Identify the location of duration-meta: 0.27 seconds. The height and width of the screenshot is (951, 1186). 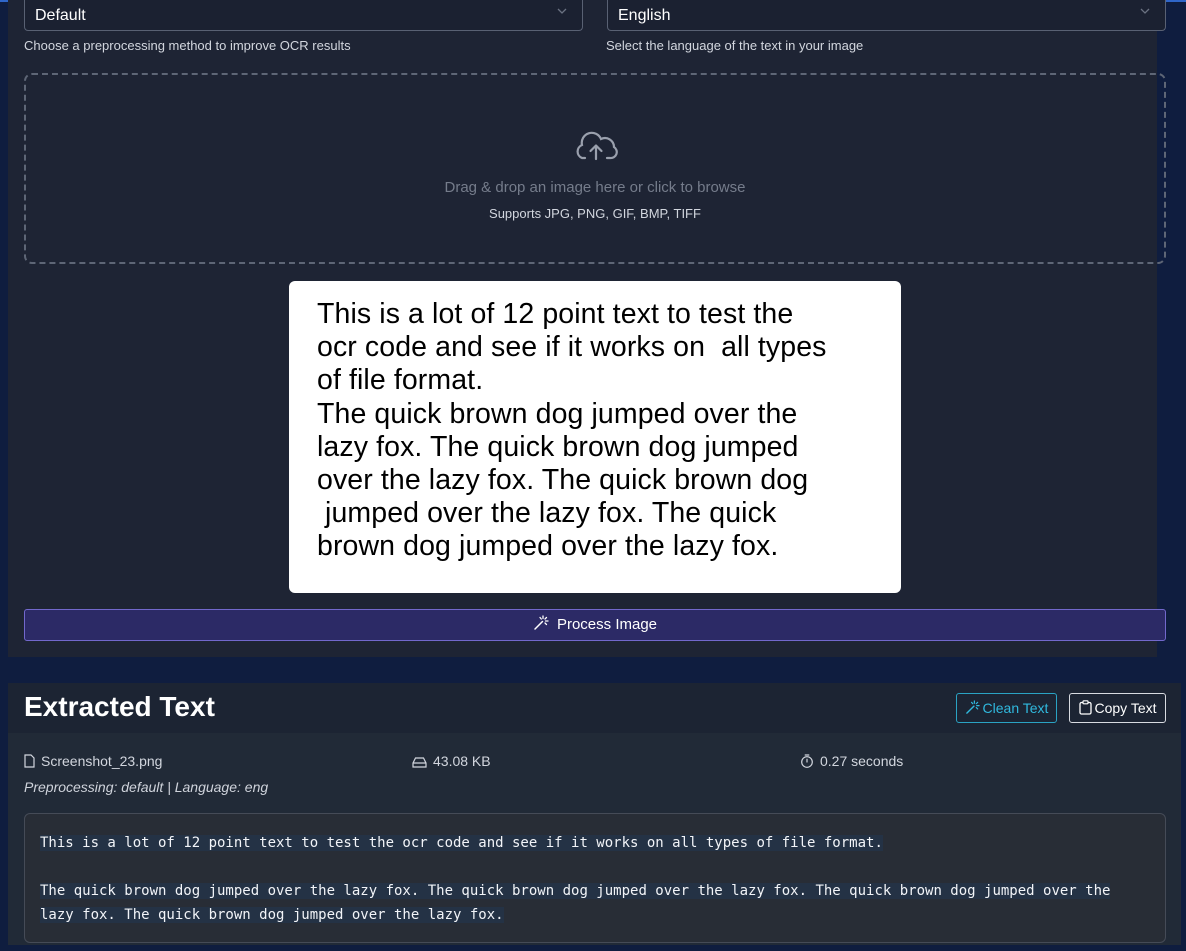
(851, 761).